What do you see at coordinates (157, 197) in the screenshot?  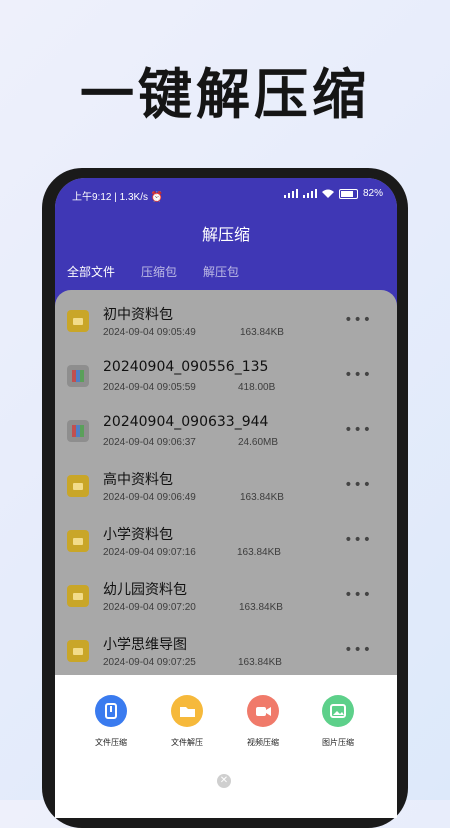 I see `alarm-icon: ⏰` at bounding box center [157, 197].